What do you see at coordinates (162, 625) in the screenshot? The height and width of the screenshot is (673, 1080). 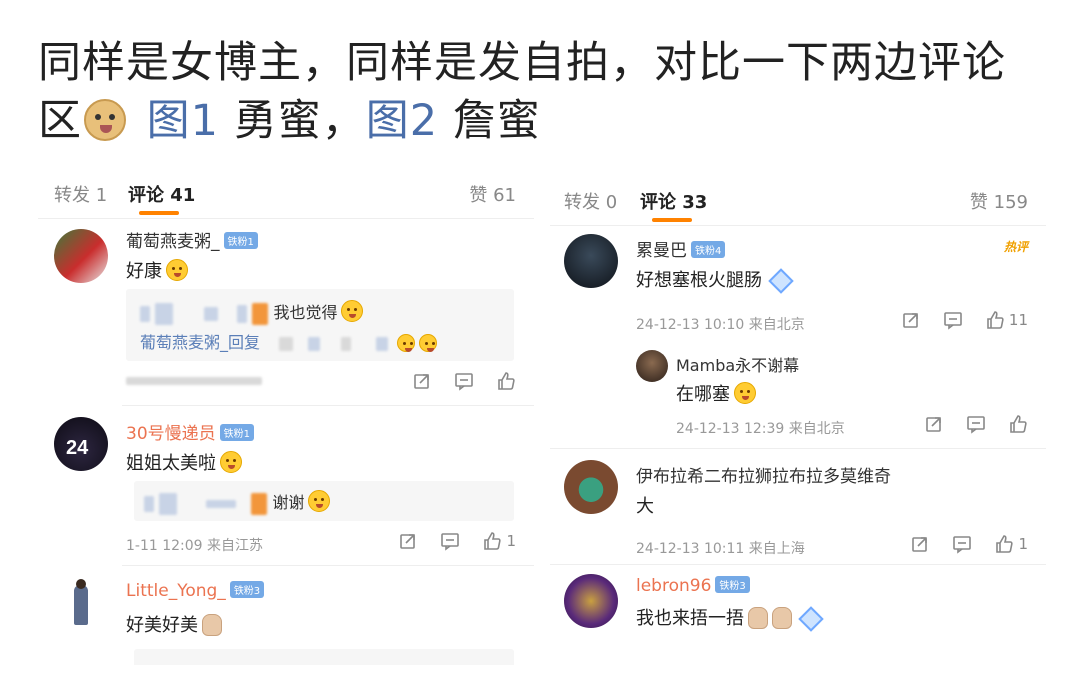 I see `comment-text: 好美好美` at bounding box center [162, 625].